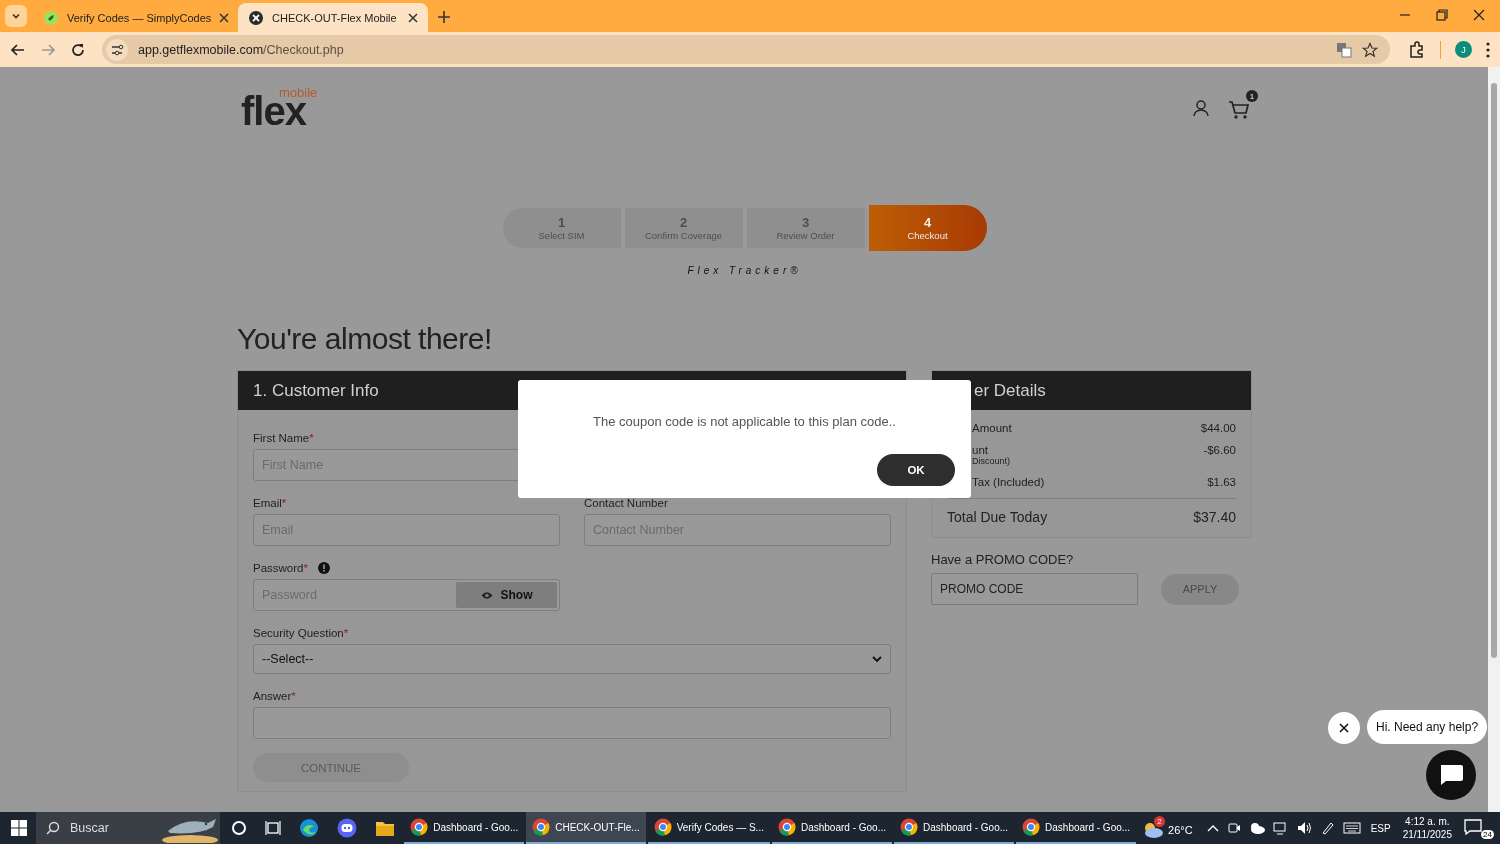 The image size is (1500, 844). What do you see at coordinates (1427, 727) in the screenshot?
I see `chat-greeting: Hi. Need any help?` at bounding box center [1427, 727].